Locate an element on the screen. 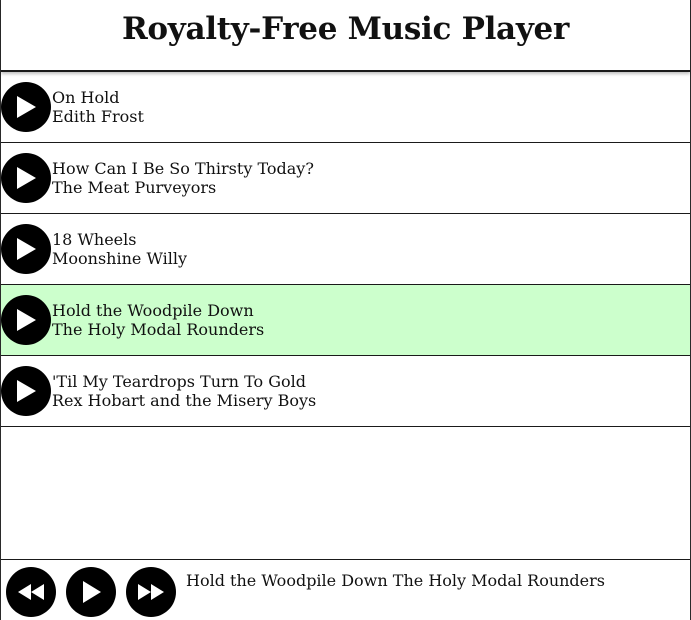  track-title: Hold the Woodpile Down is located at coordinates (153, 310).